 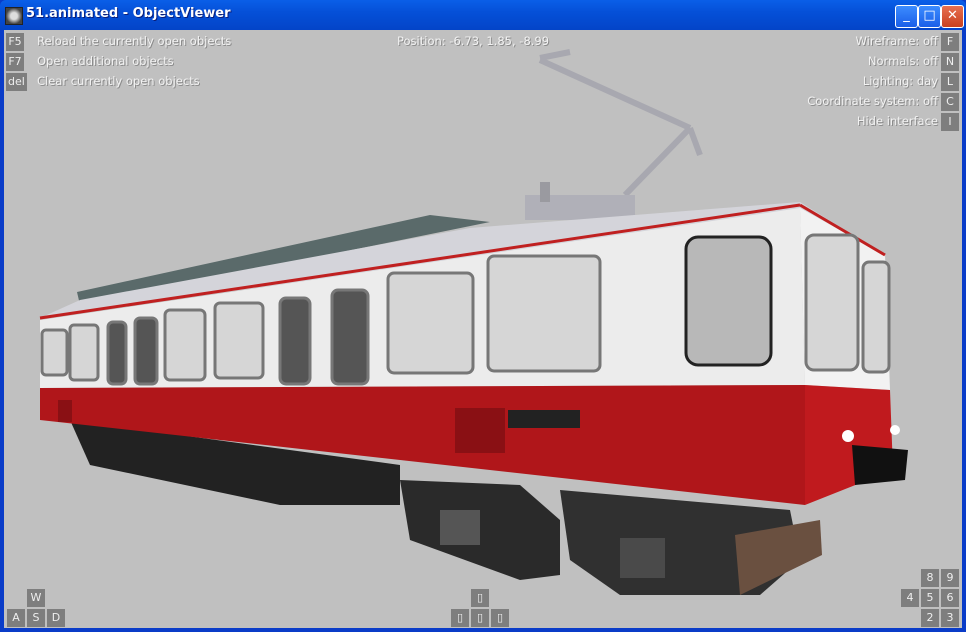 What do you see at coordinates (480, 618) in the screenshot?
I see `arrow-down-key: ▯` at bounding box center [480, 618].